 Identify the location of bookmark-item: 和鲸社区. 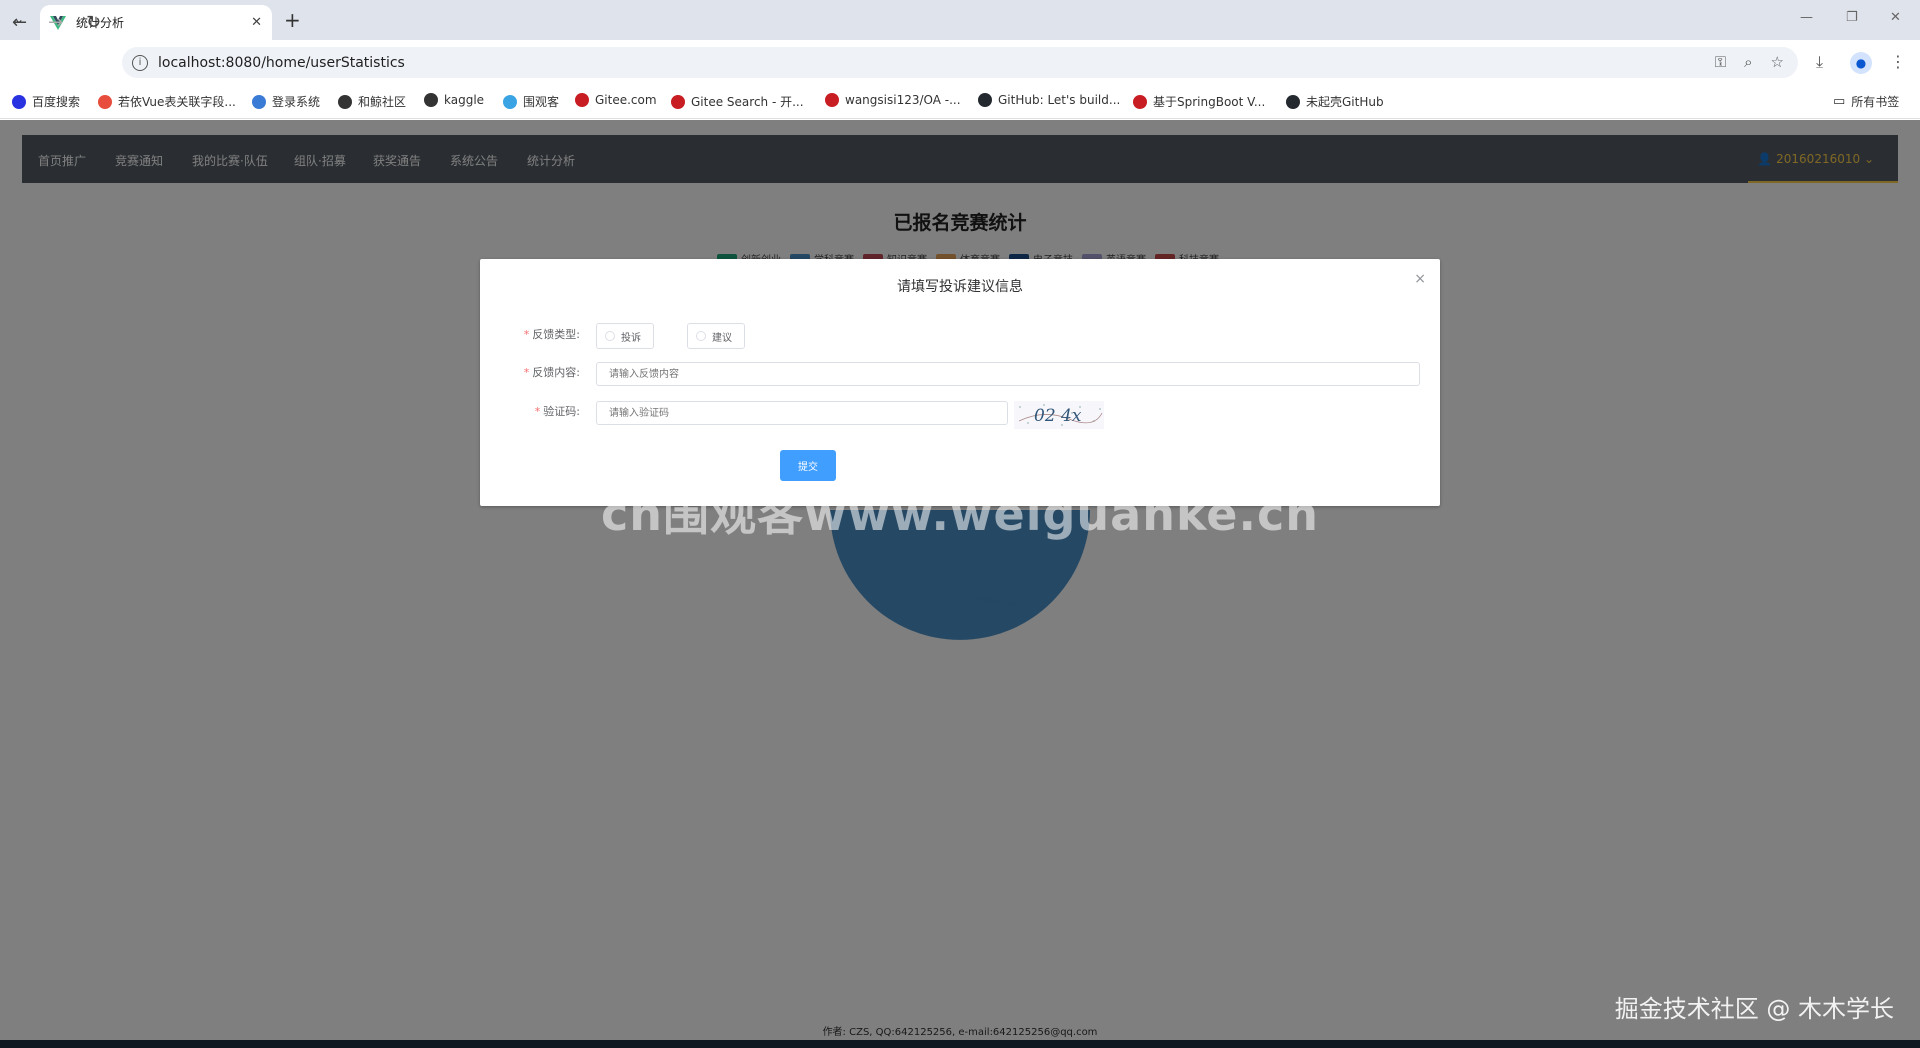
(372, 101).